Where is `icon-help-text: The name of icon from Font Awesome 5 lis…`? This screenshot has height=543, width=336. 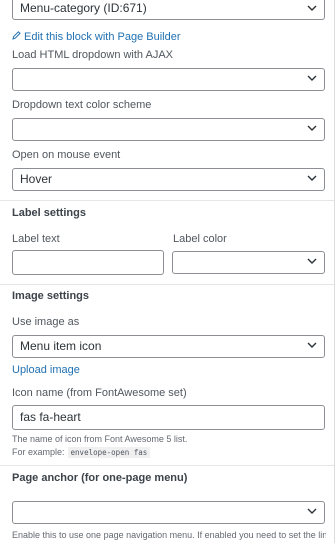
icon-help-text: The name of icon from Font Awesome 5 lis… is located at coordinates (100, 439).